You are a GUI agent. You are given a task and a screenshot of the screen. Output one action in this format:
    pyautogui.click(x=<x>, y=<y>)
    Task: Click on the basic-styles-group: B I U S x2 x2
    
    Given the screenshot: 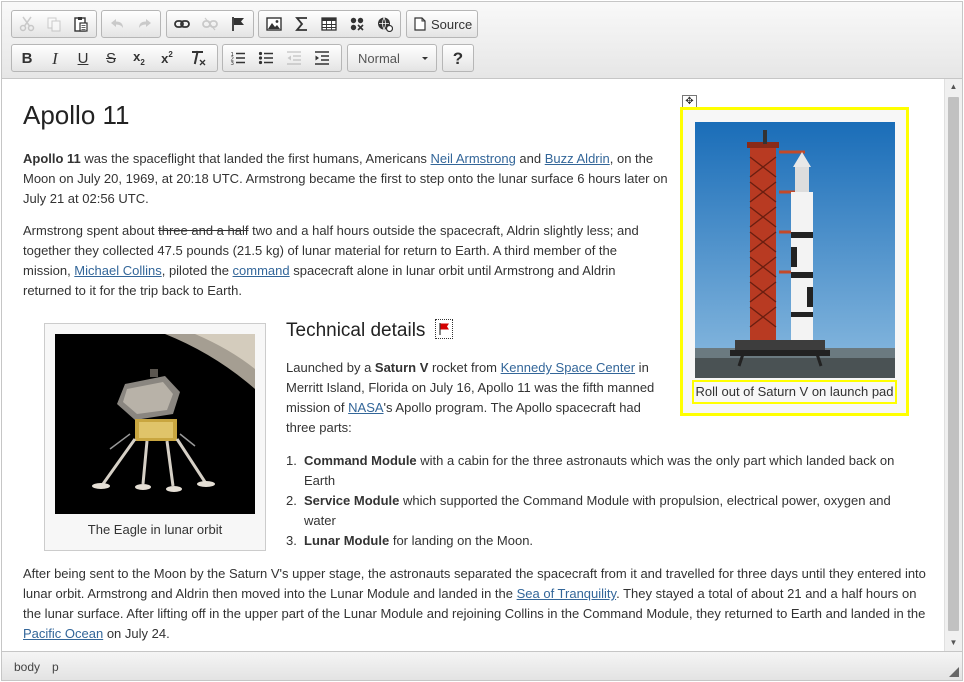 What is the action you would take?
    pyautogui.click(x=114, y=58)
    